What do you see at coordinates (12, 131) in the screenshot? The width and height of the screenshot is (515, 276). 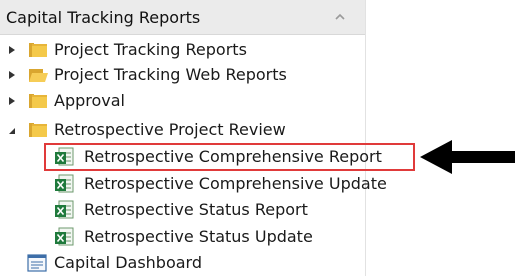 I see `collapse-arrow-icon` at bounding box center [12, 131].